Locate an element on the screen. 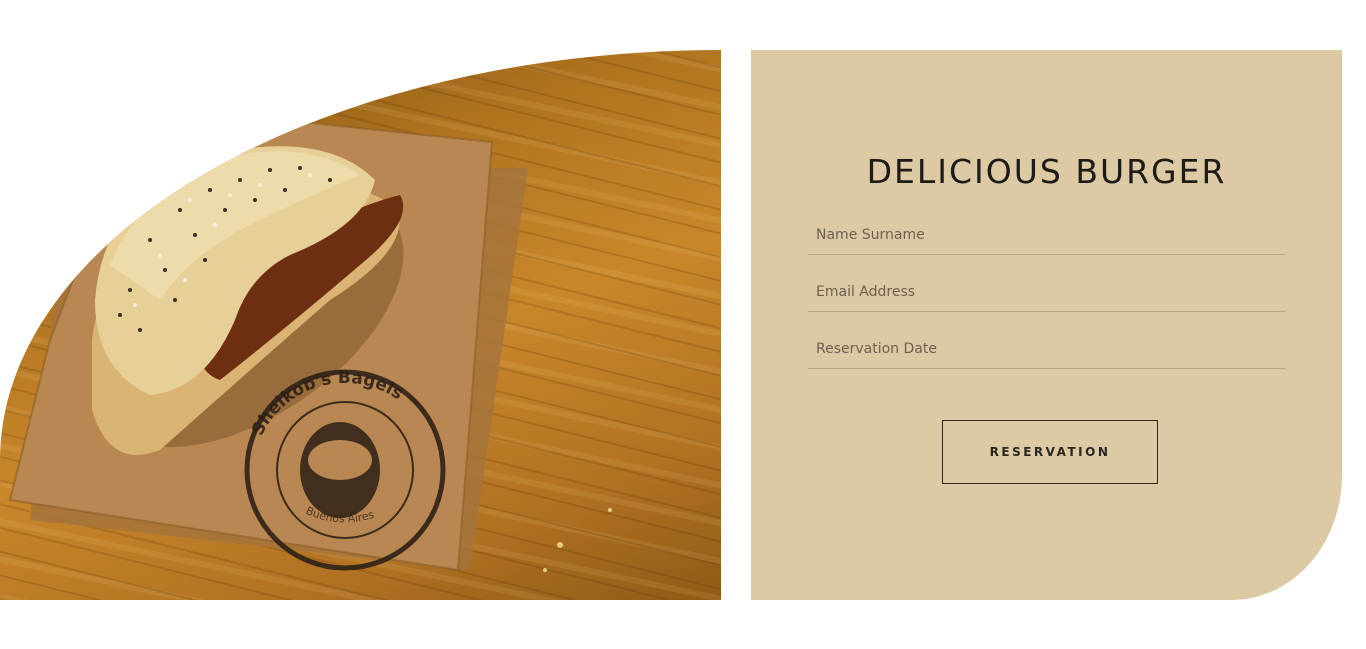 The width and height of the screenshot is (1366, 649). email-field is located at coordinates (1047, 292).